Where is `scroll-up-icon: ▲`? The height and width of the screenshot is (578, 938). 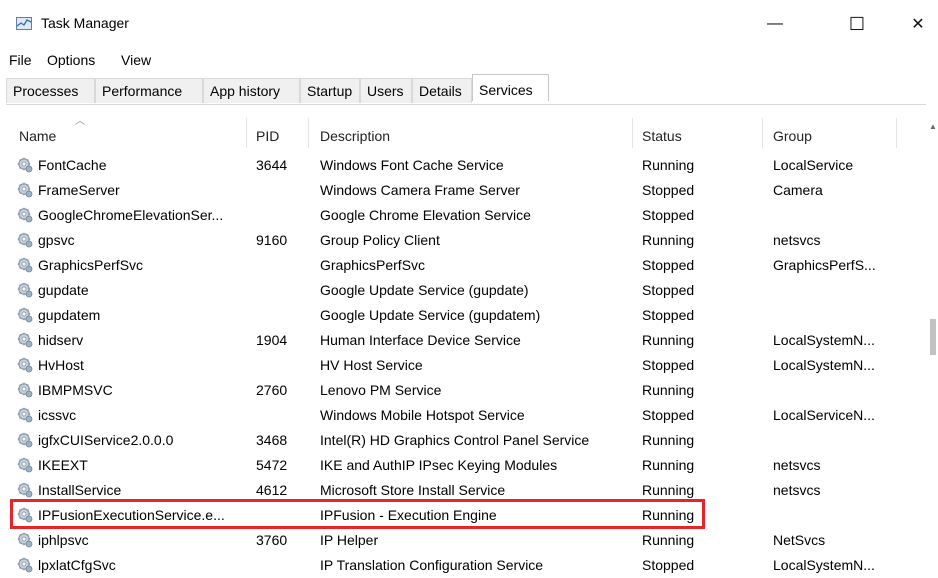
scroll-up-icon: ▲ is located at coordinates (933, 126).